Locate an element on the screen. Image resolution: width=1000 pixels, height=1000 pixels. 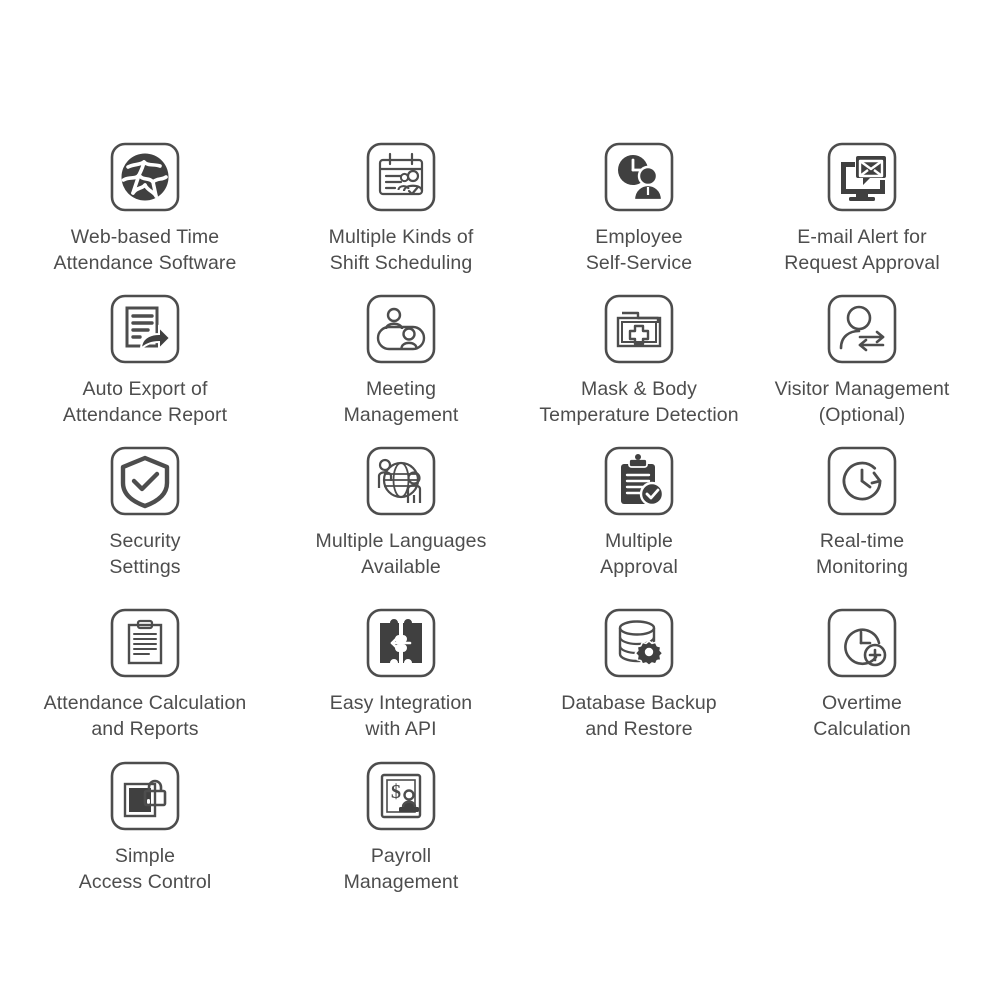
feature-item-simple-access-control: Simple Access Control is located at coordinates (145, 826).